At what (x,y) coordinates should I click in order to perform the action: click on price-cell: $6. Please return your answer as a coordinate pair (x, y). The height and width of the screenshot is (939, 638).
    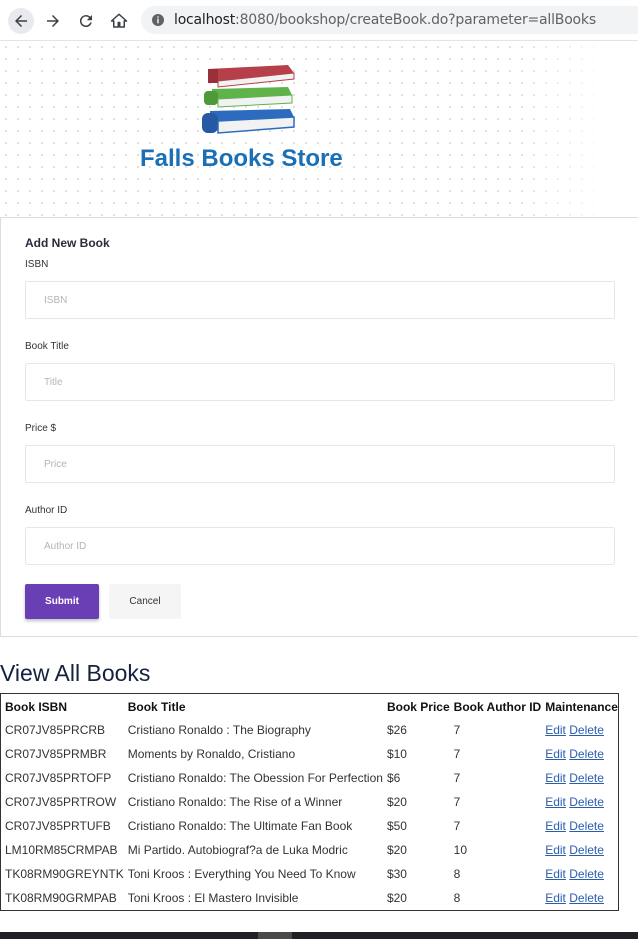
    Looking at the image, I should click on (393, 777).